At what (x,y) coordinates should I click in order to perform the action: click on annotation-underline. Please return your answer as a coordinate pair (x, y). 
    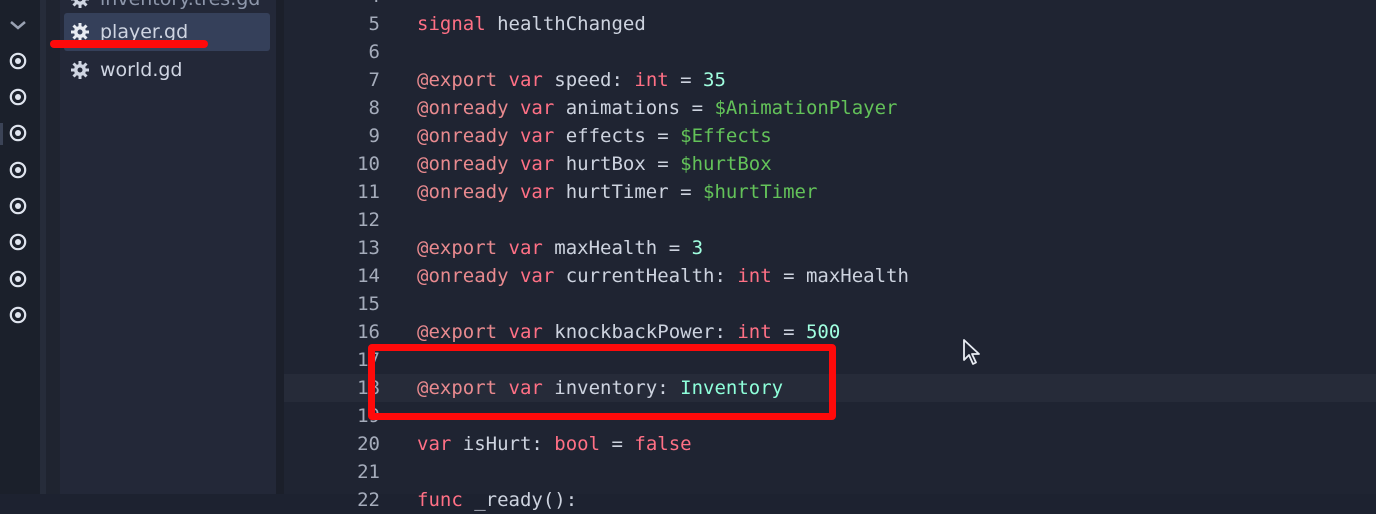
    Looking at the image, I should click on (129, 44).